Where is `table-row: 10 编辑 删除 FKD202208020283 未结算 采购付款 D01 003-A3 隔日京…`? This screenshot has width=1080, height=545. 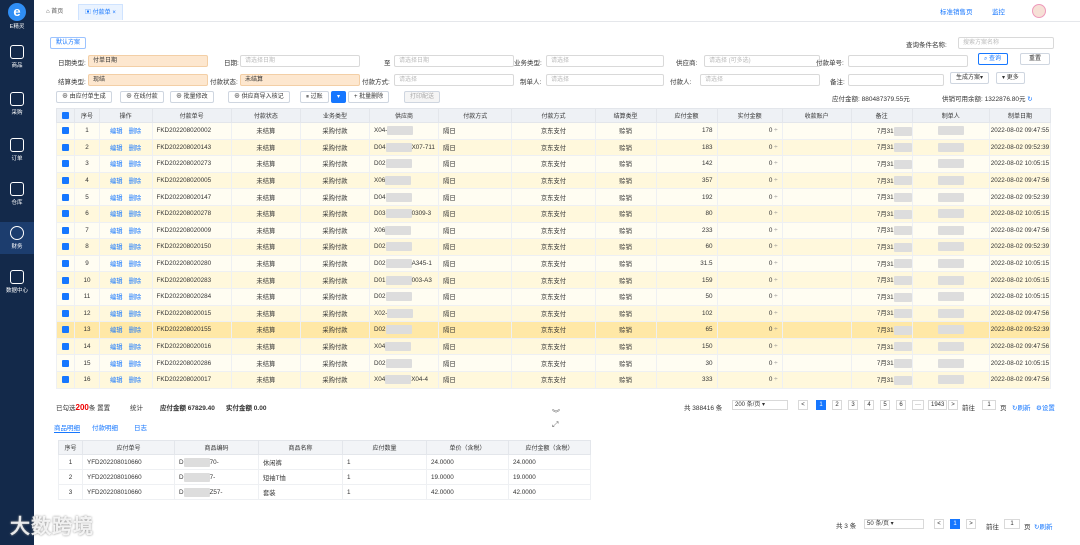 table-row: 10 编辑 删除 FKD202208020283 未结算 采购付款 D01 003-A3 隔日京… is located at coordinates (553, 280).